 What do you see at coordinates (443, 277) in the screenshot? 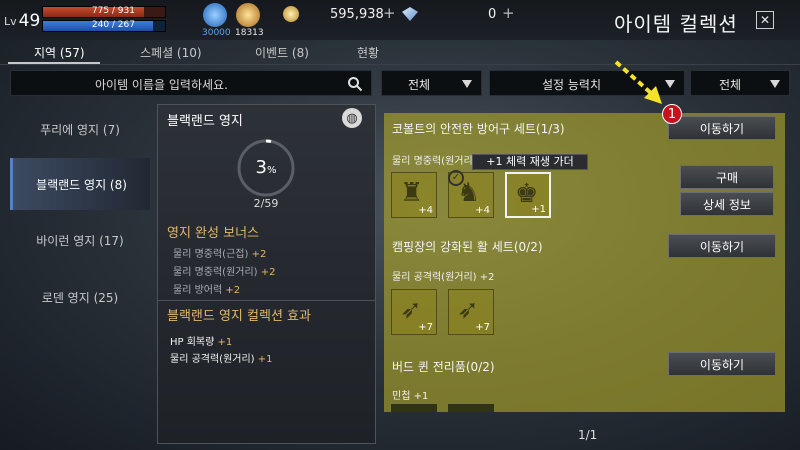
I see `collection-stat: 물리 공격력(원거리) +2` at bounding box center [443, 277].